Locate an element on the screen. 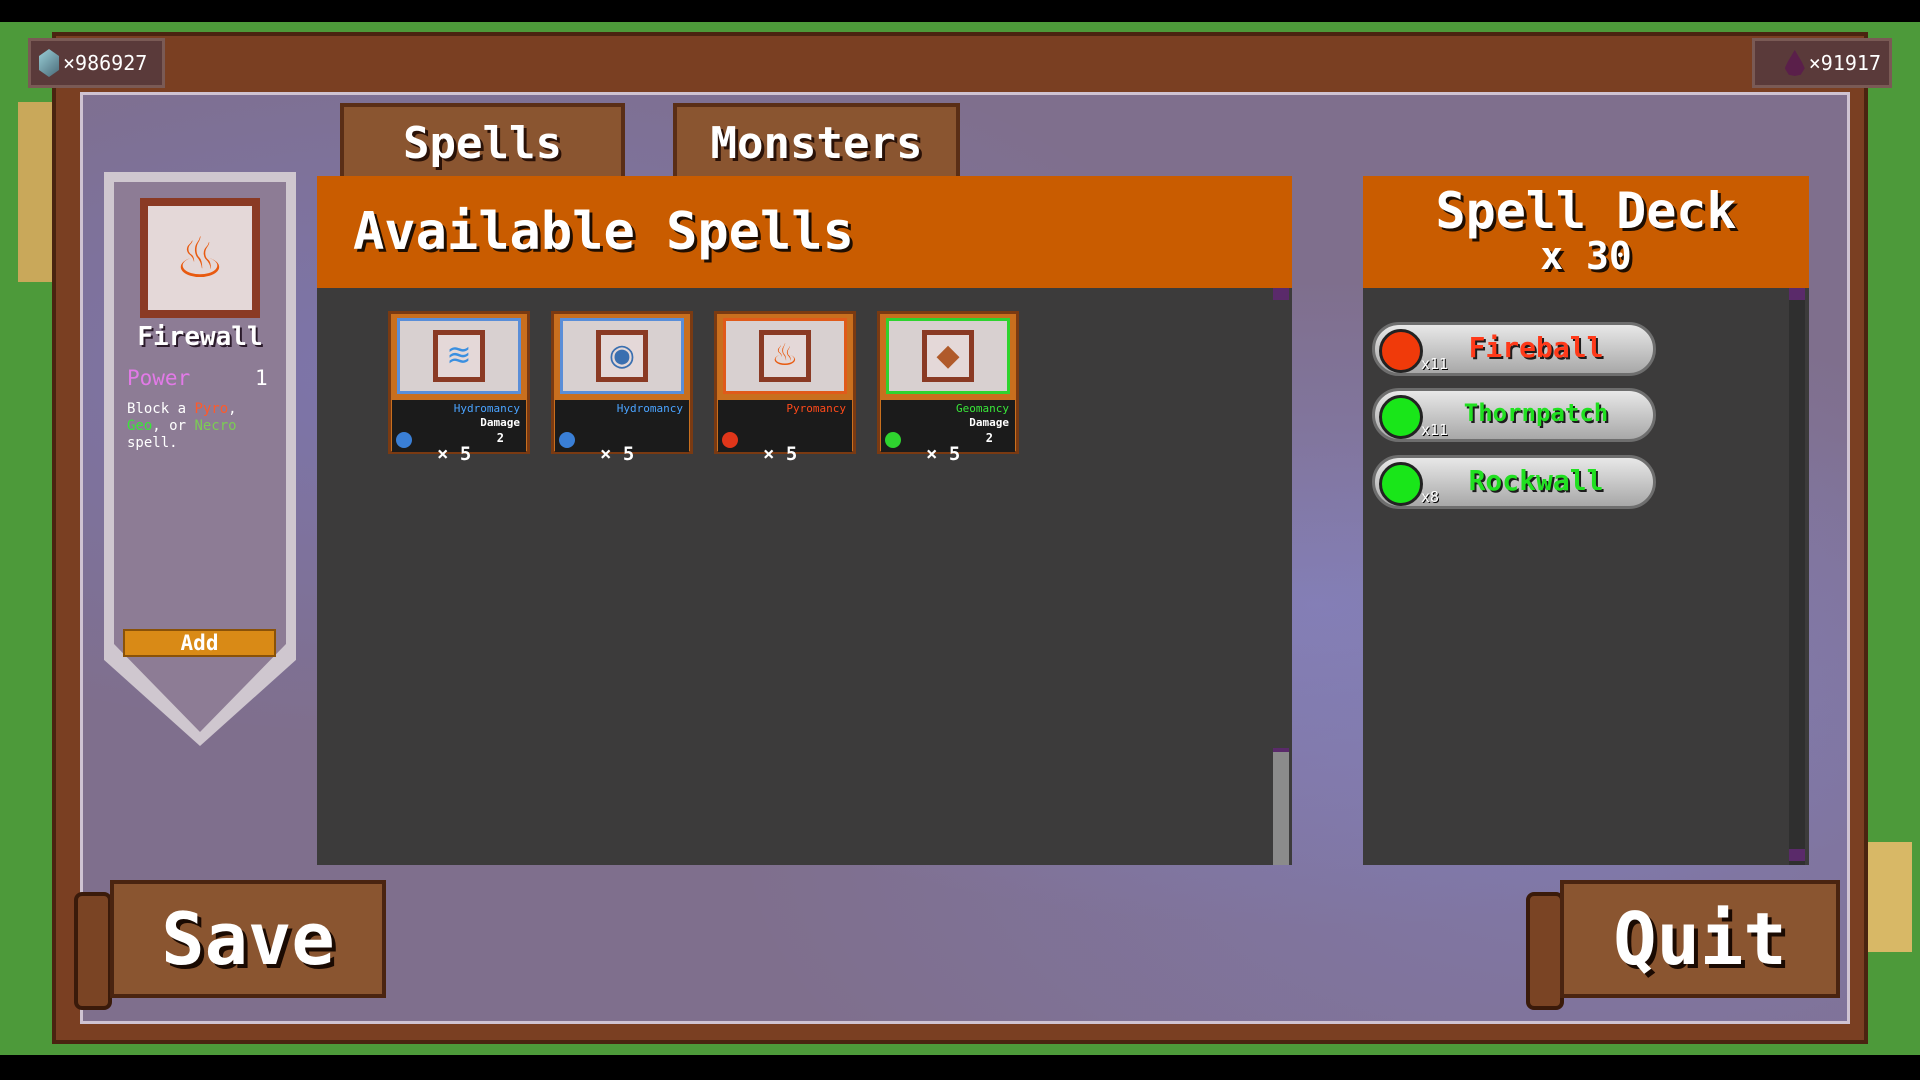 This screenshot has width=1920, height=1080. tab-monsters: Monsters is located at coordinates (816, 141).